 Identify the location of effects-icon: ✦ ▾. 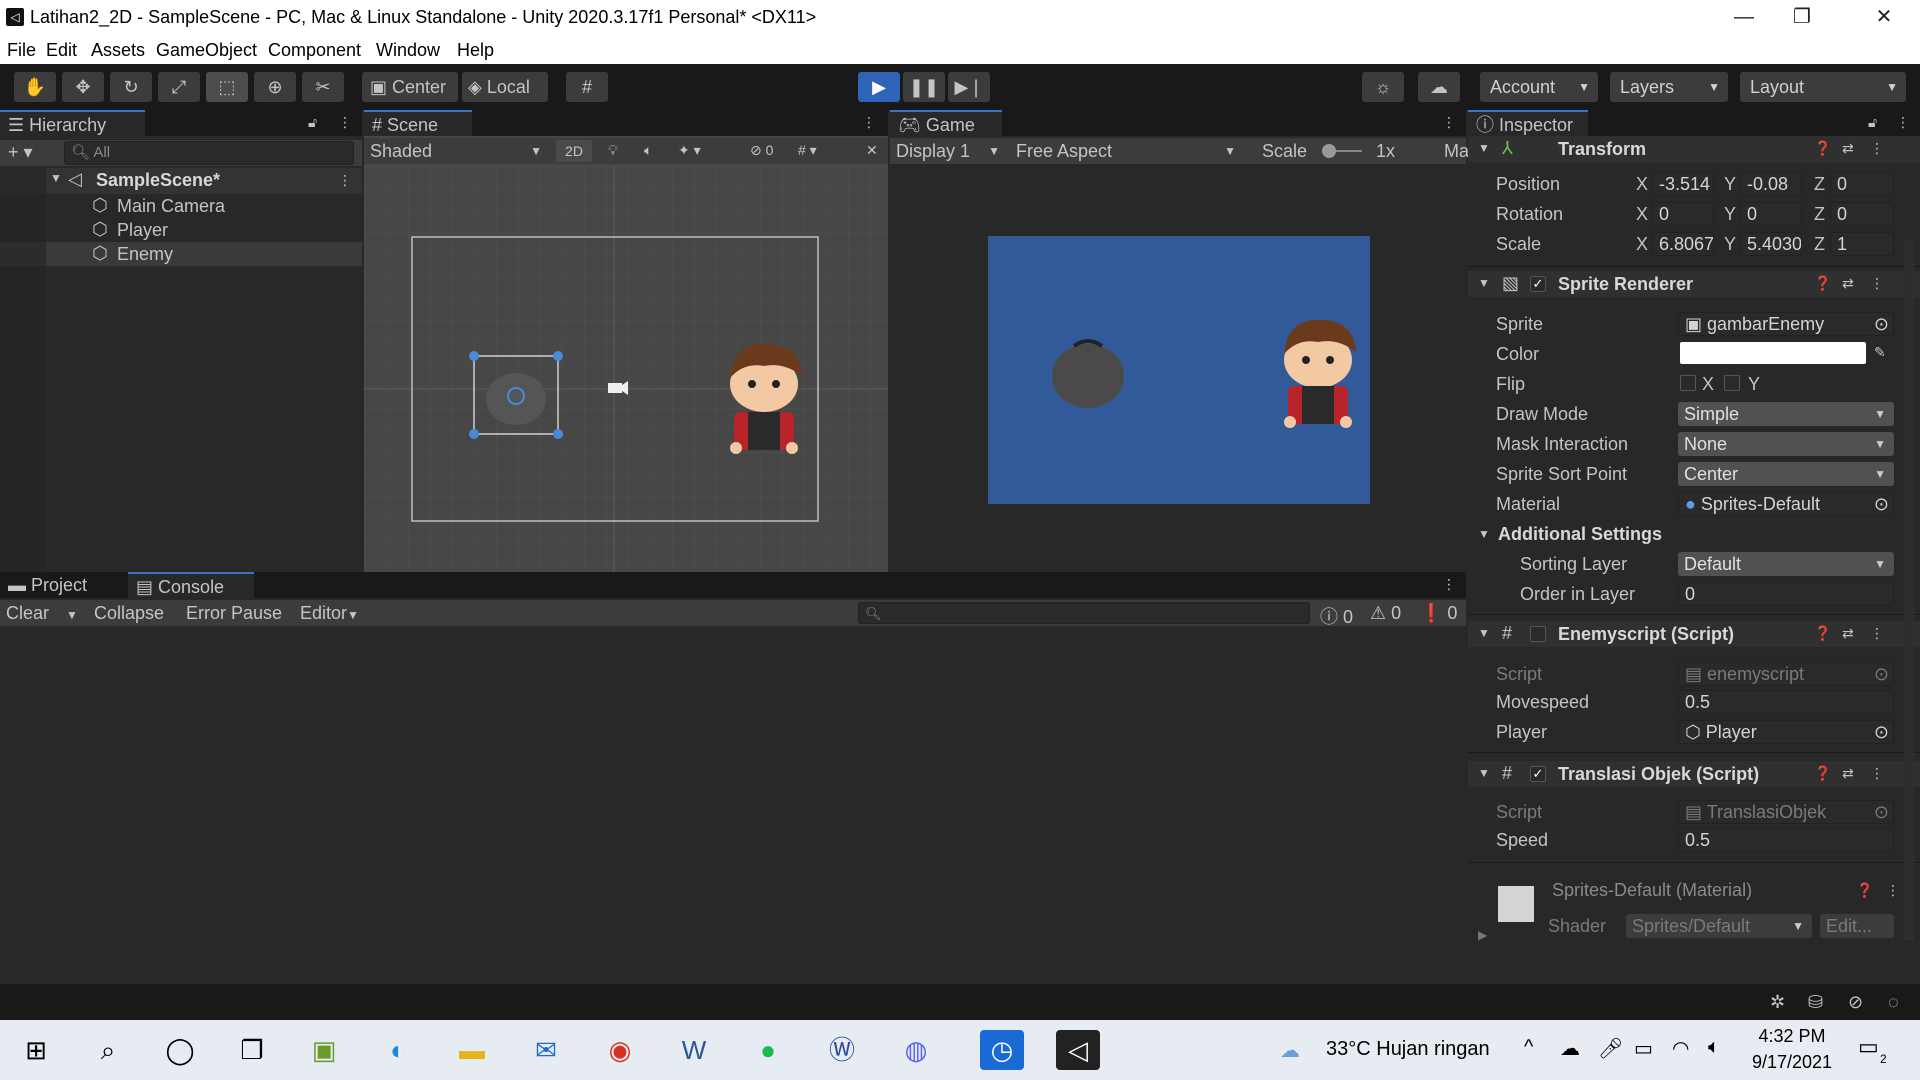
(689, 150).